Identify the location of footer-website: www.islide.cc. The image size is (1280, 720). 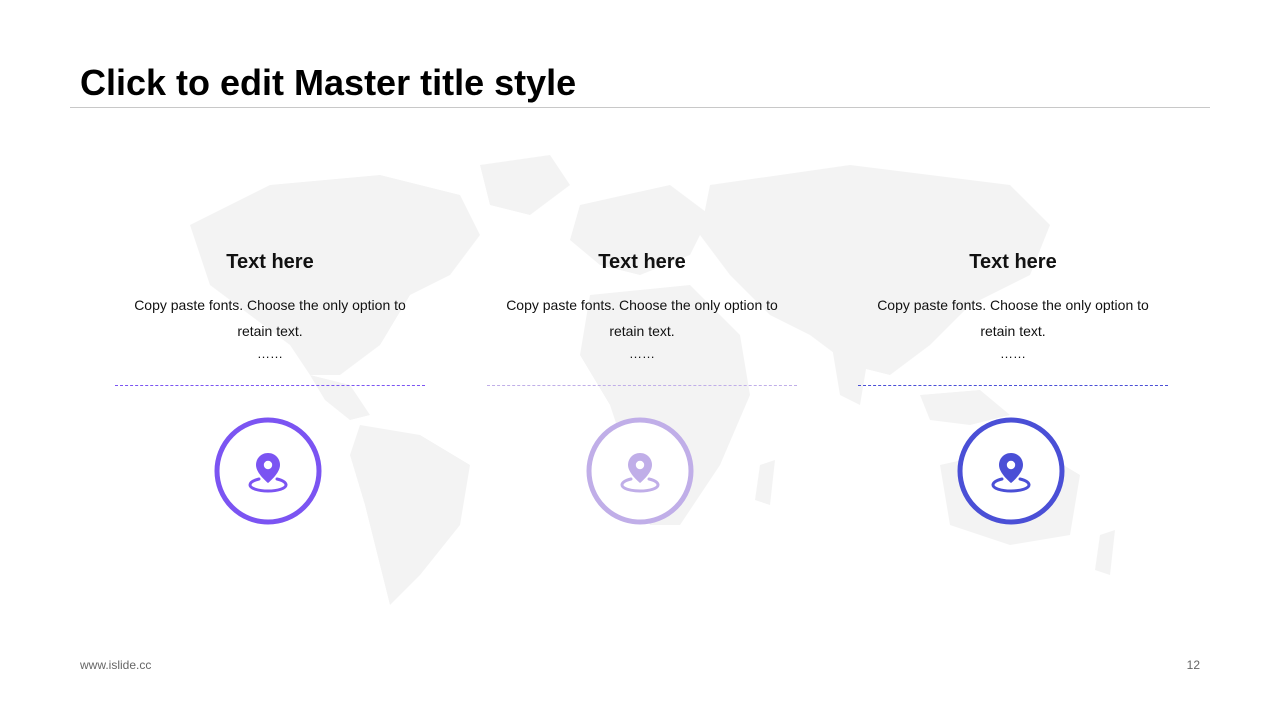
(116, 665).